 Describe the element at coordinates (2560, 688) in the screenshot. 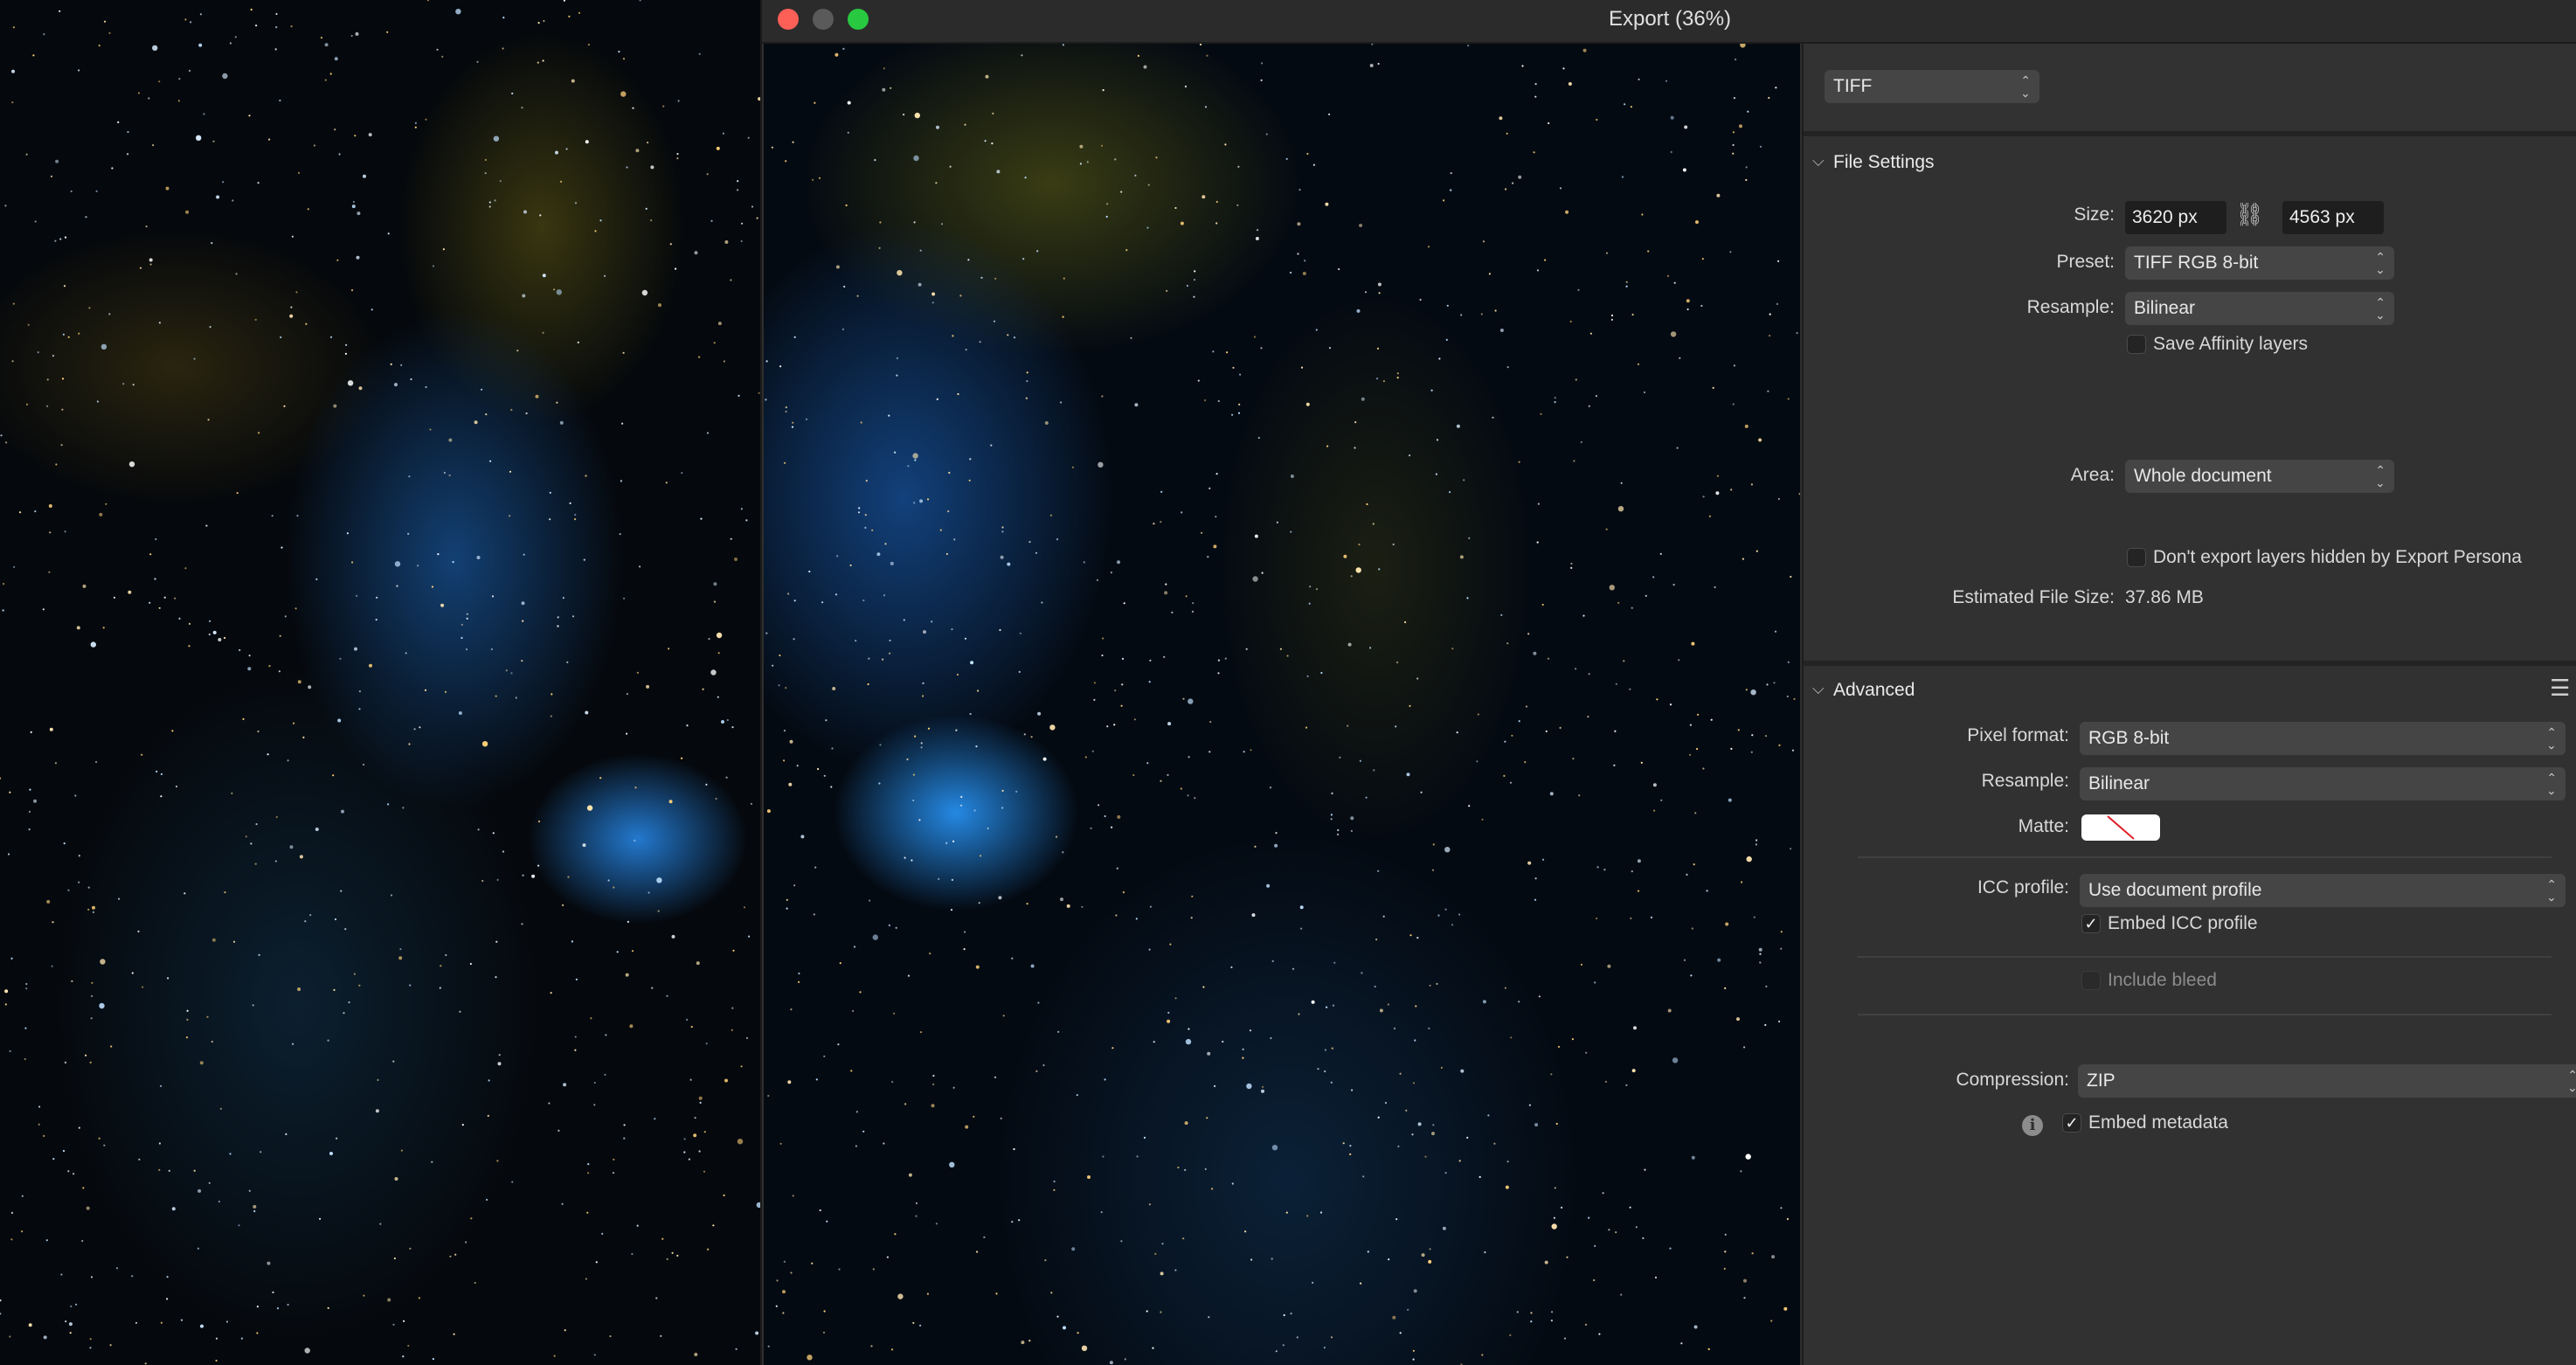

I see `menu-icon: ☰` at that location.